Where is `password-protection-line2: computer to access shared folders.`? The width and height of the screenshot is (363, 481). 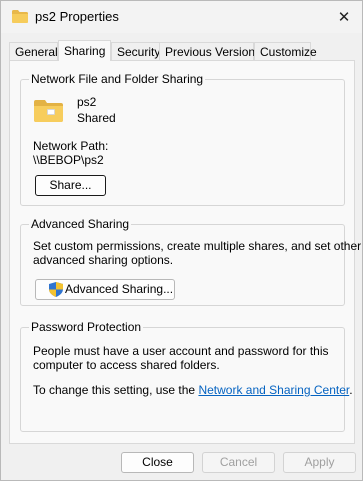 password-protection-line2: computer to access shared folders. is located at coordinates (126, 365).